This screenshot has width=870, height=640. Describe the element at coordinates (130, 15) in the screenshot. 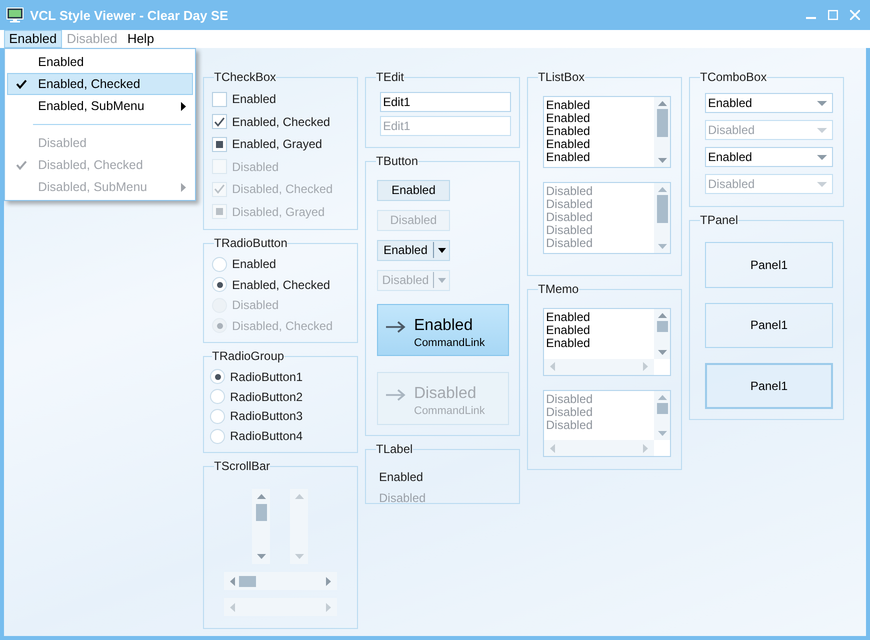

I see `window-title: VCL Style Viewer - Clear Day SE` at that location.